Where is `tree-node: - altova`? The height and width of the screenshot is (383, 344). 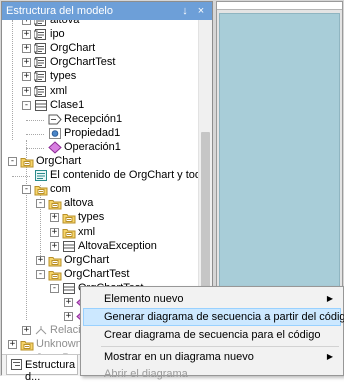 tree-node: - altova is located at coordinates (100, 204).